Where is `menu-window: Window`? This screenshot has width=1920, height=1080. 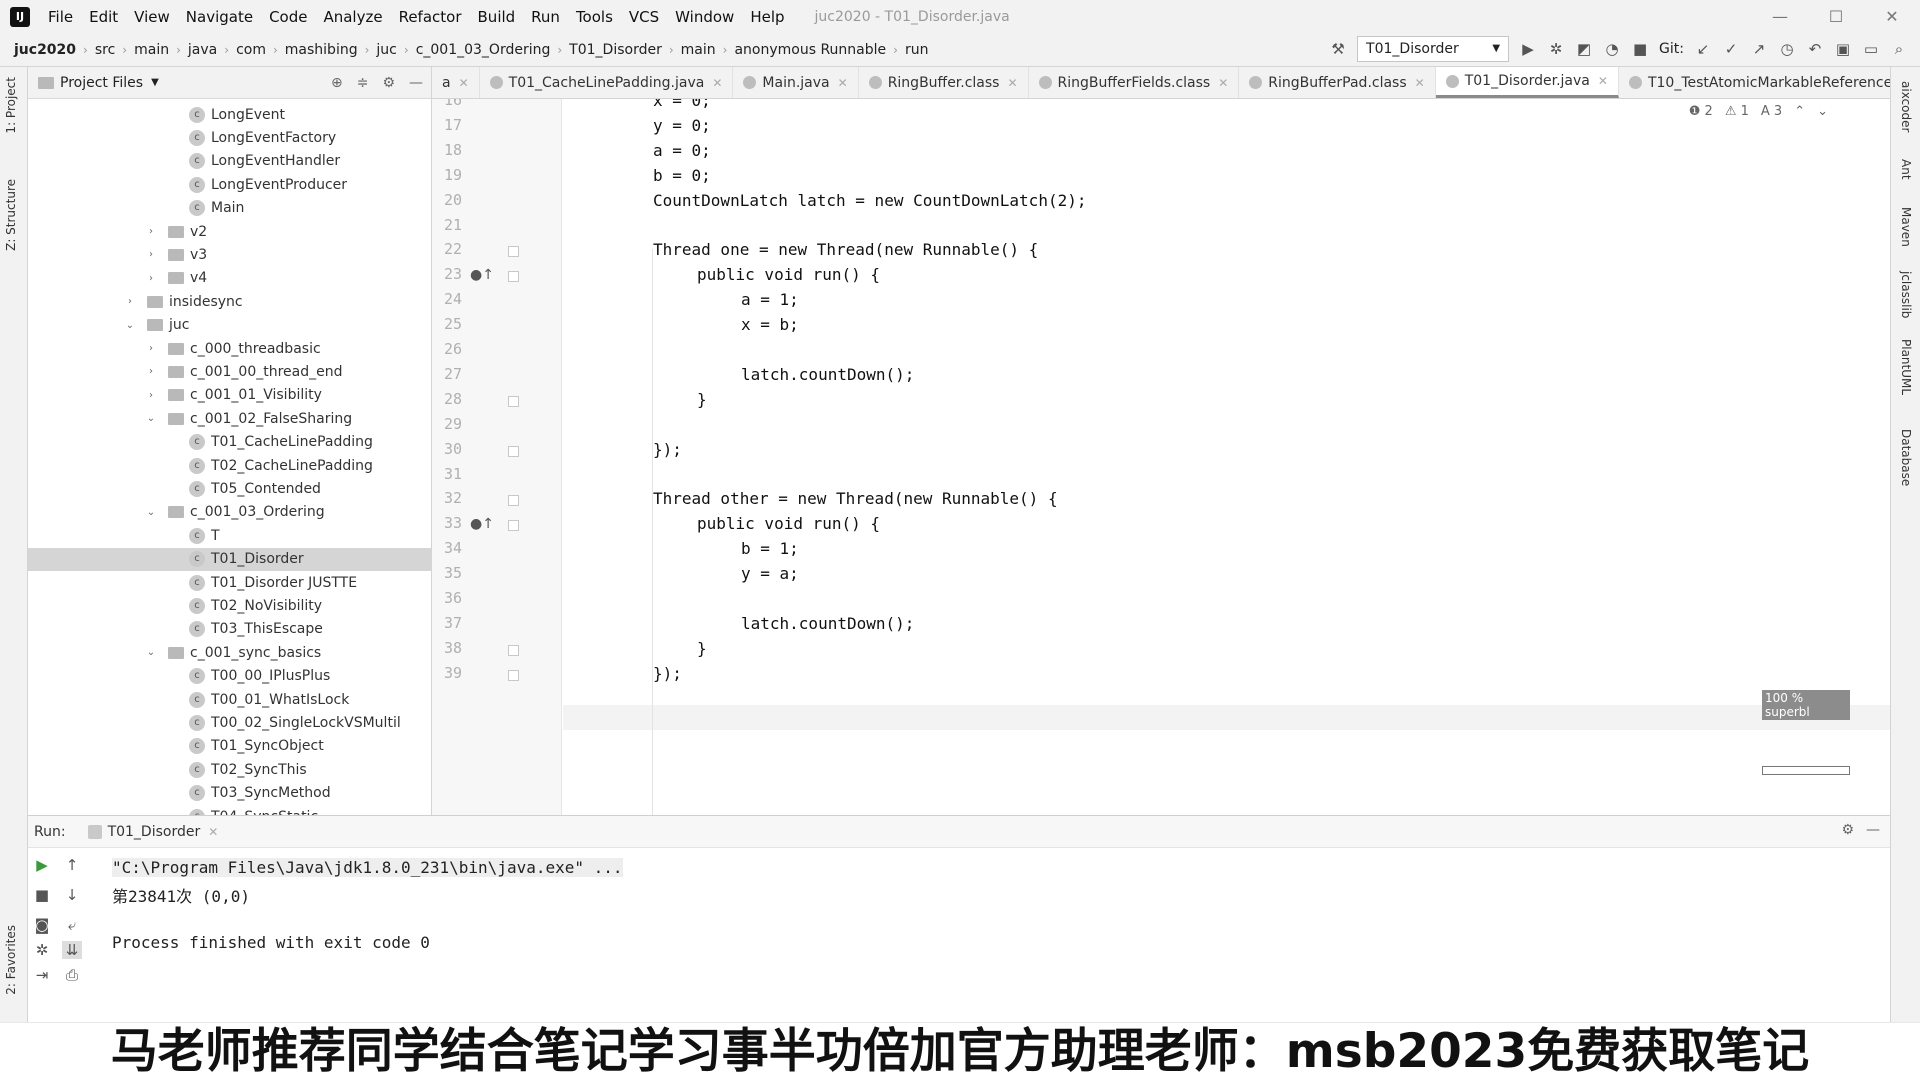
menu-window: Window is located at coordinates (704, 17).